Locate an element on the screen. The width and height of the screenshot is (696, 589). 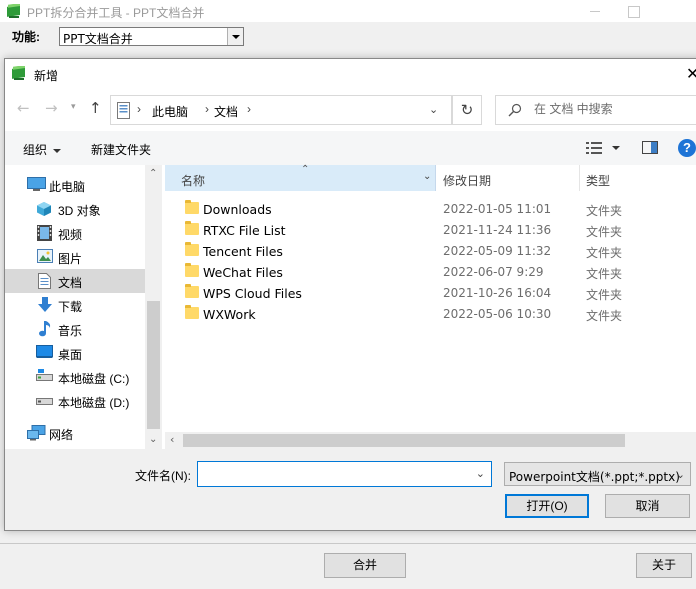
file-date: 2022-01-05 11:01 is located at coordinates (497, 209).